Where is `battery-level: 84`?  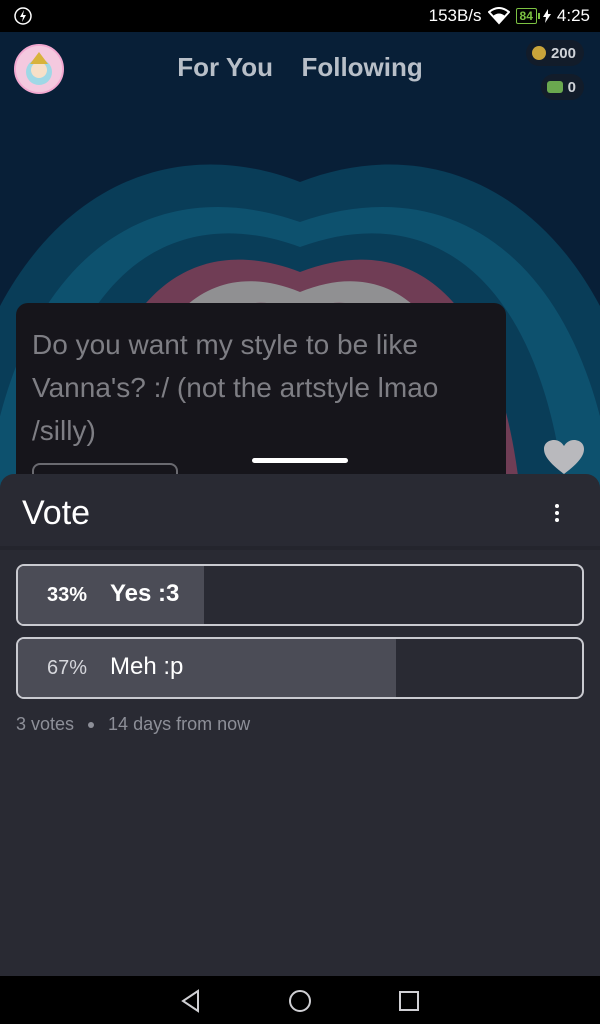 battery-level: 84 is located at coordinates (526, 16).